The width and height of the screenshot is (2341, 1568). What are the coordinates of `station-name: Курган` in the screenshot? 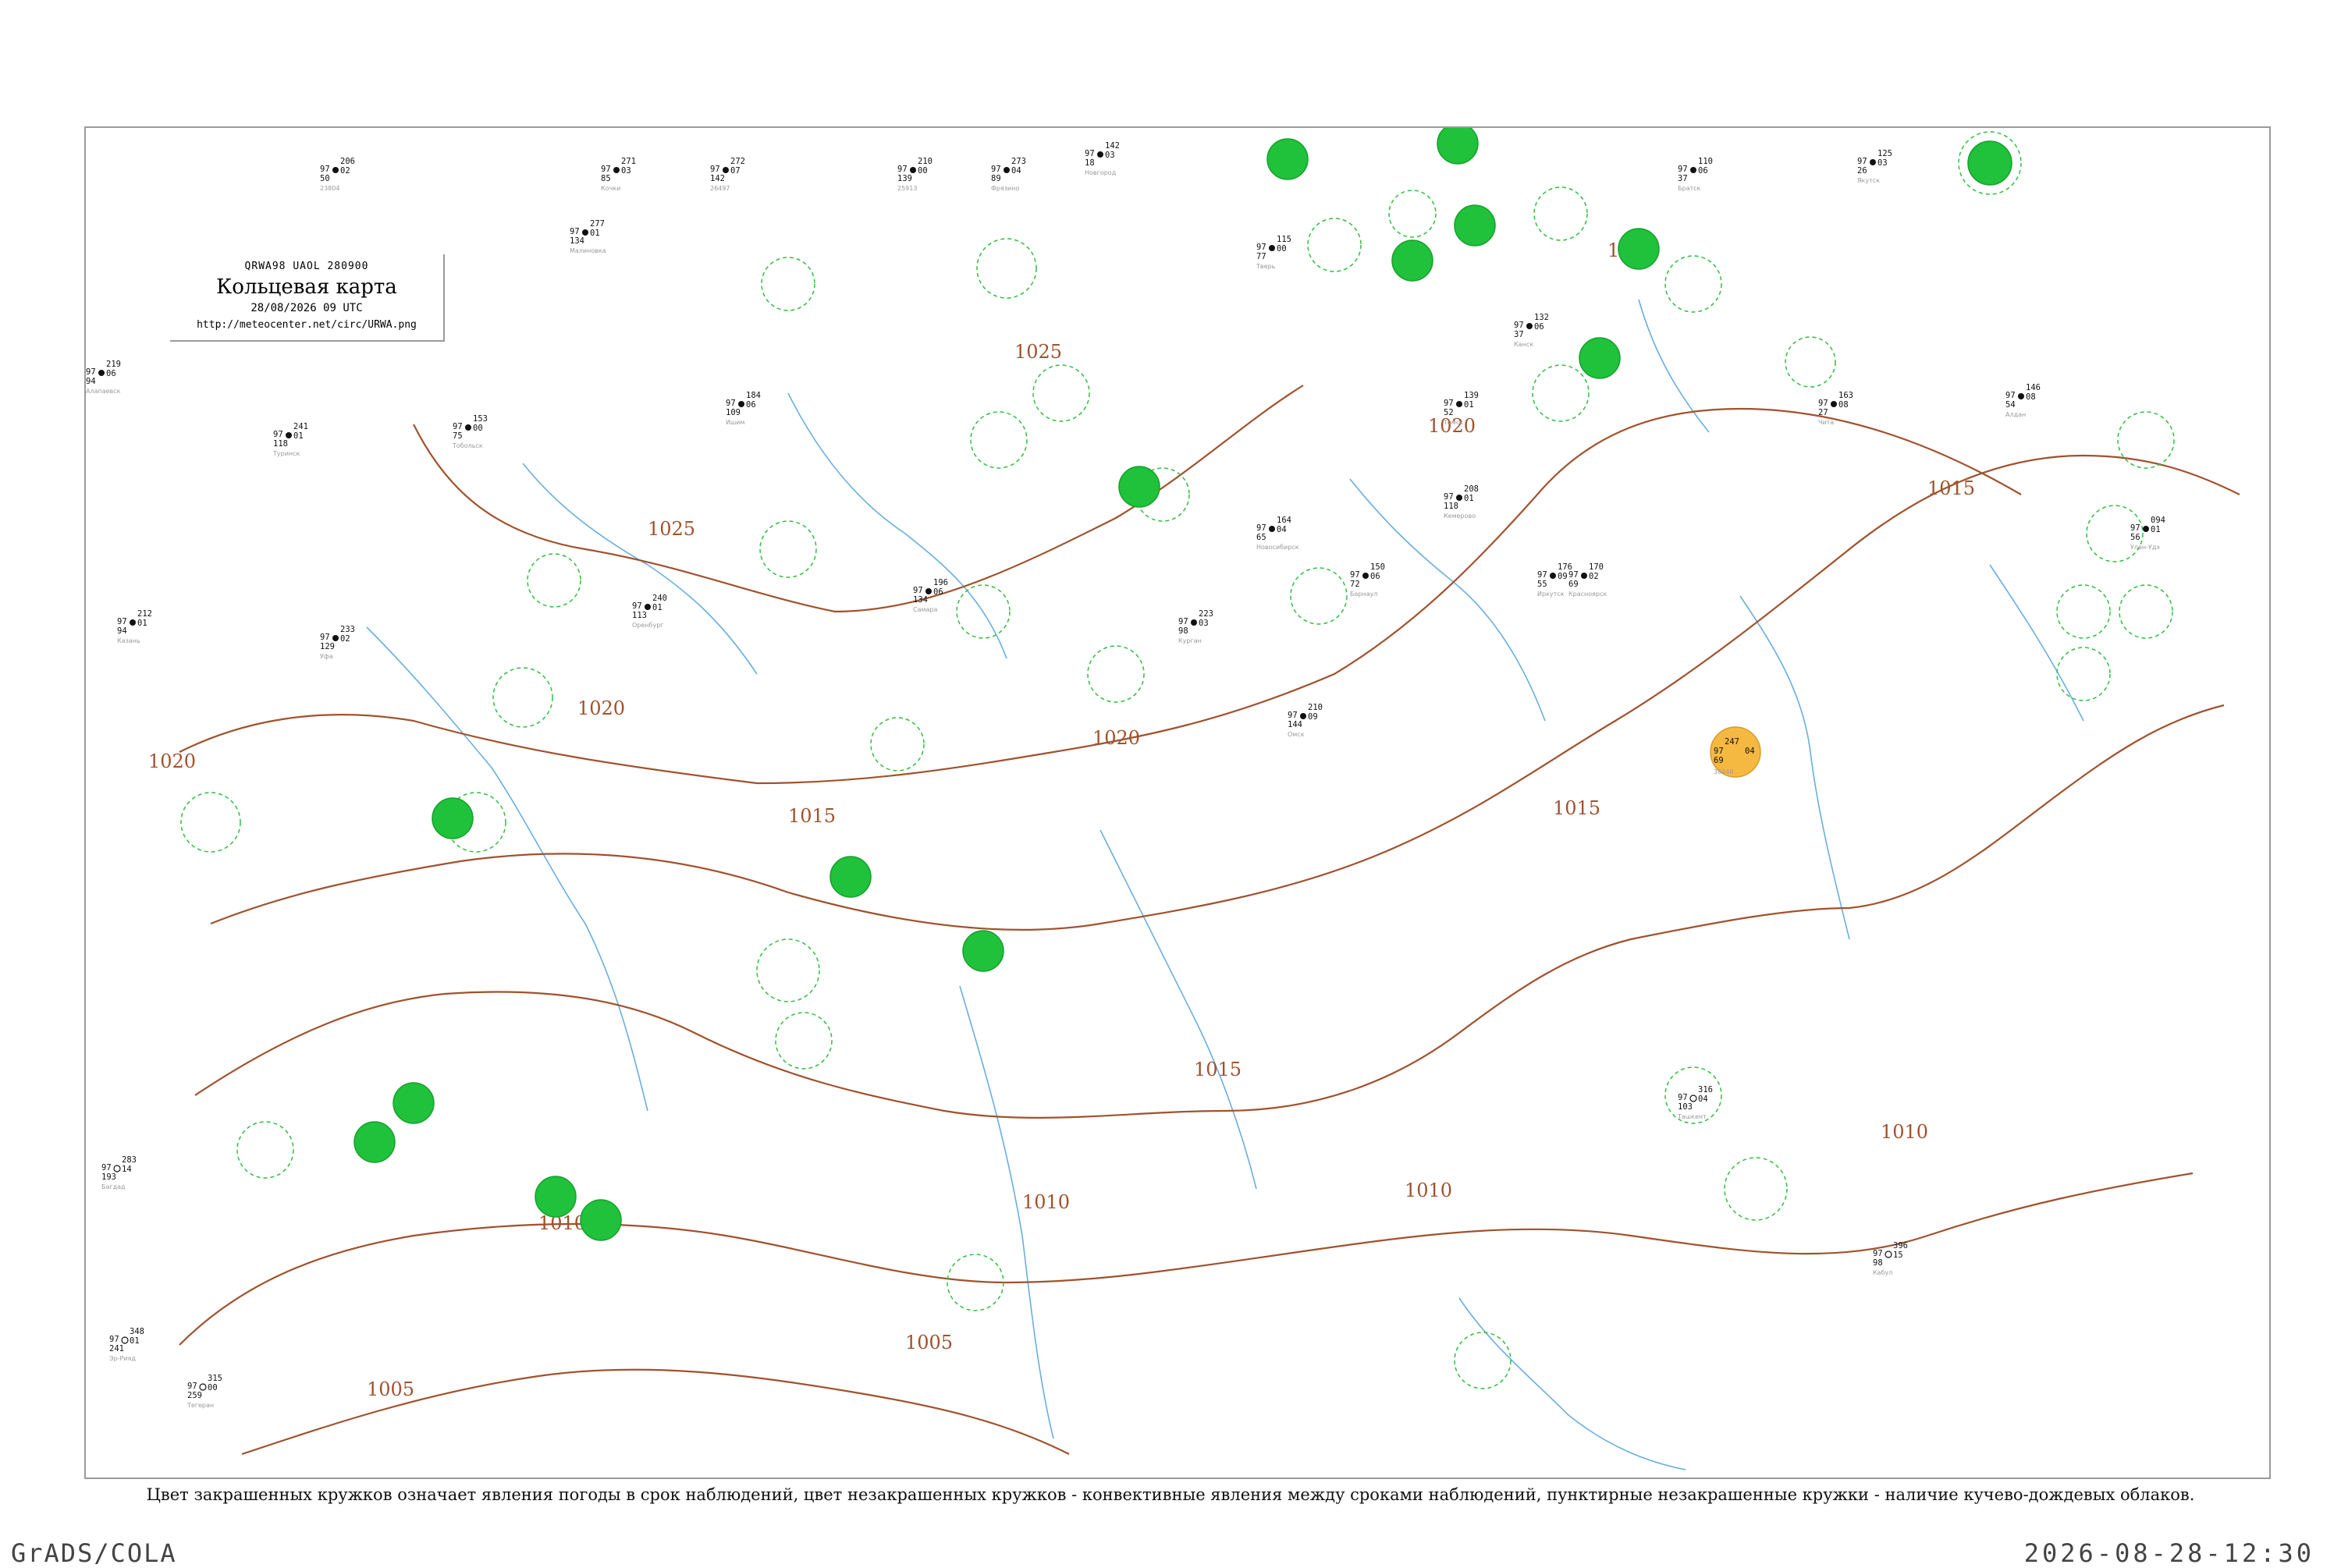 It's located at (1190, 641).